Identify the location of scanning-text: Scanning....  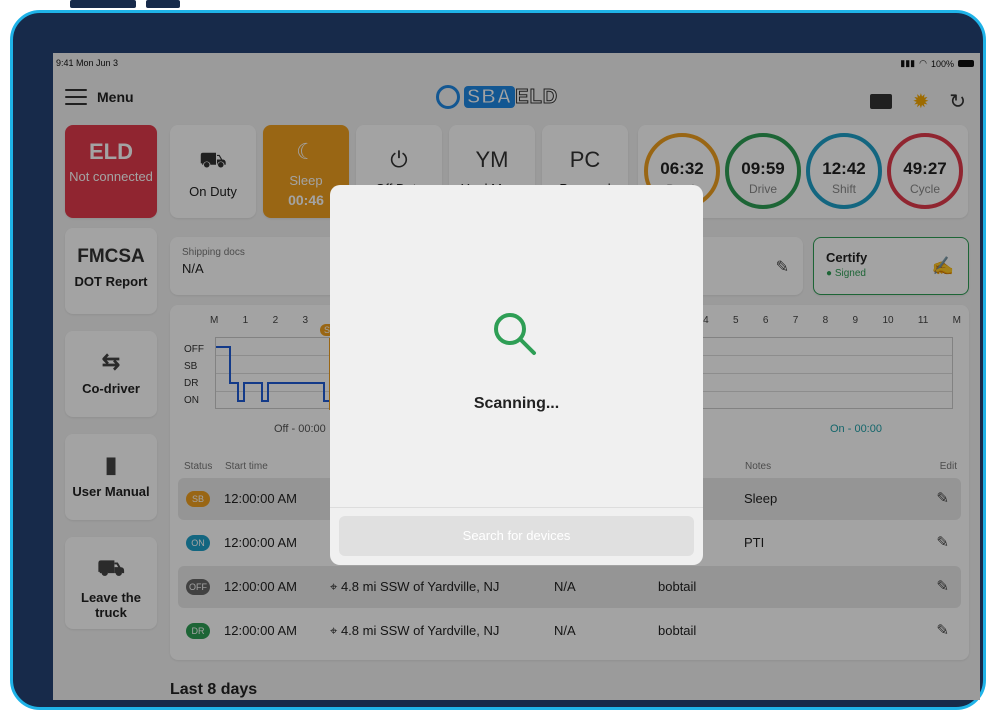
(516, 403).